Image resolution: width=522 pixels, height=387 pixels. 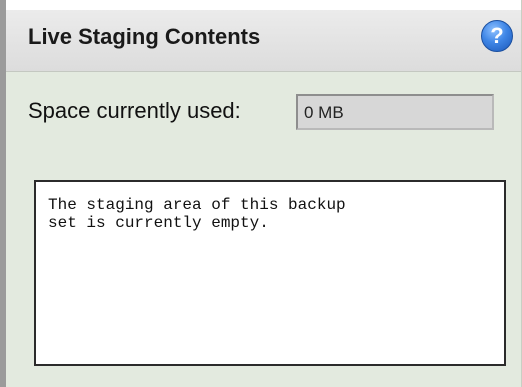 What do you see at coordinates (263, 5) in the screenshot?
I see `header-top-divider` at bounding box center [263, 5].